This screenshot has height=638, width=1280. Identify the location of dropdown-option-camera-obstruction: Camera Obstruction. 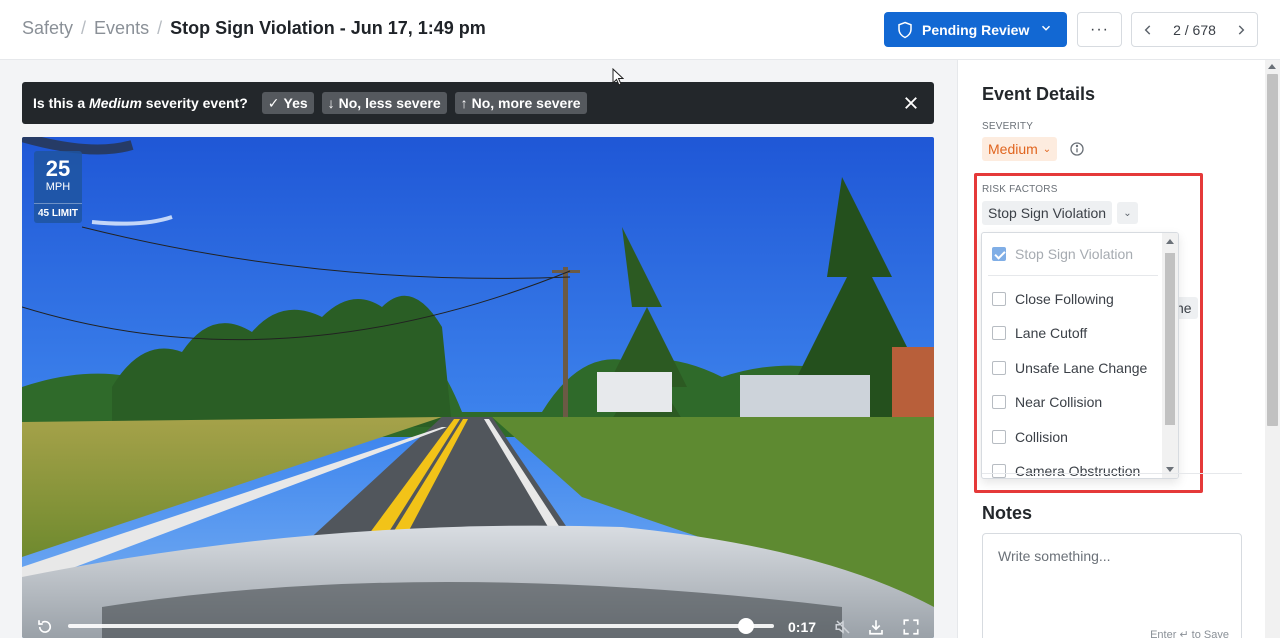
(1072, 467).